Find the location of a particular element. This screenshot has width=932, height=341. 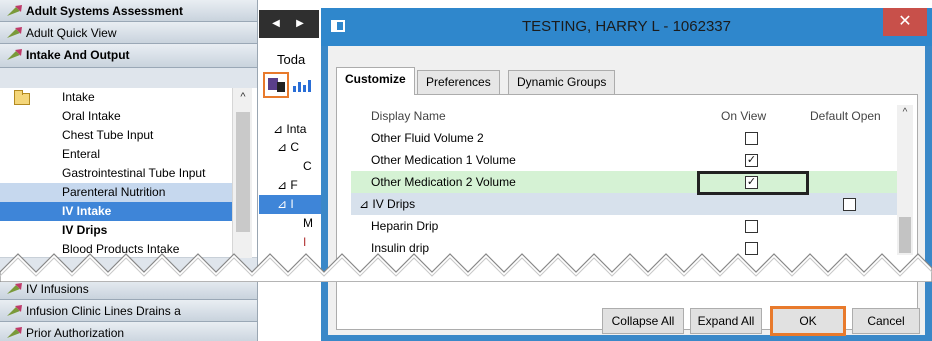

band-infusion-clinic-lines: Infusion Clinic Lines Drains a is located at coordinates (128, 311).